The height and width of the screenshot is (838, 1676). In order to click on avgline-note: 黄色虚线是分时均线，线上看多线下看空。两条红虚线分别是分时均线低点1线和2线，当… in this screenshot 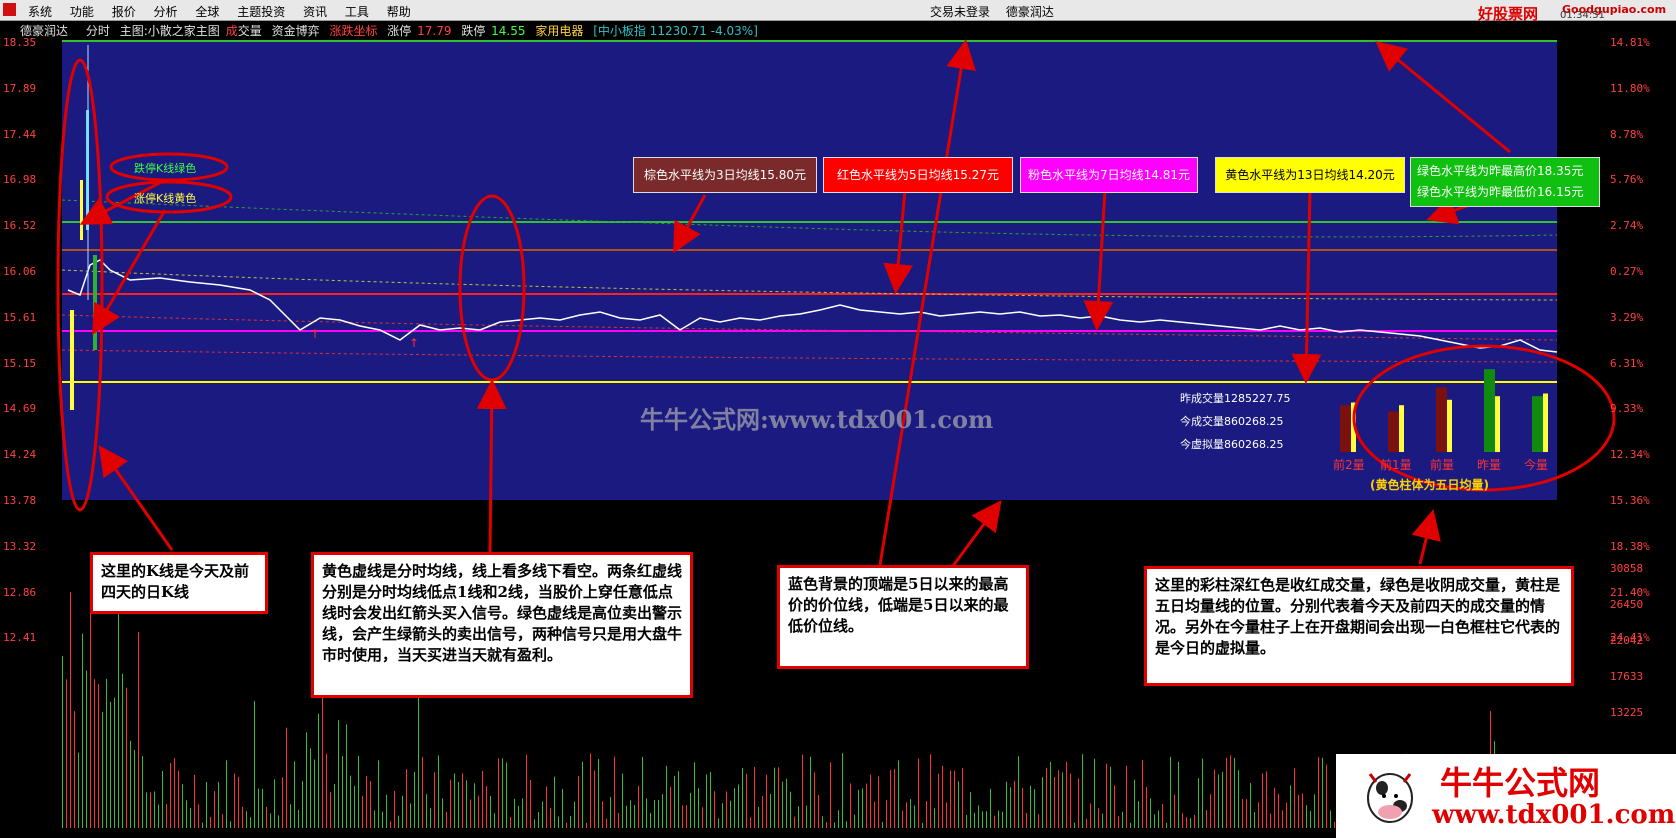, I will do `click(502, 625)`.